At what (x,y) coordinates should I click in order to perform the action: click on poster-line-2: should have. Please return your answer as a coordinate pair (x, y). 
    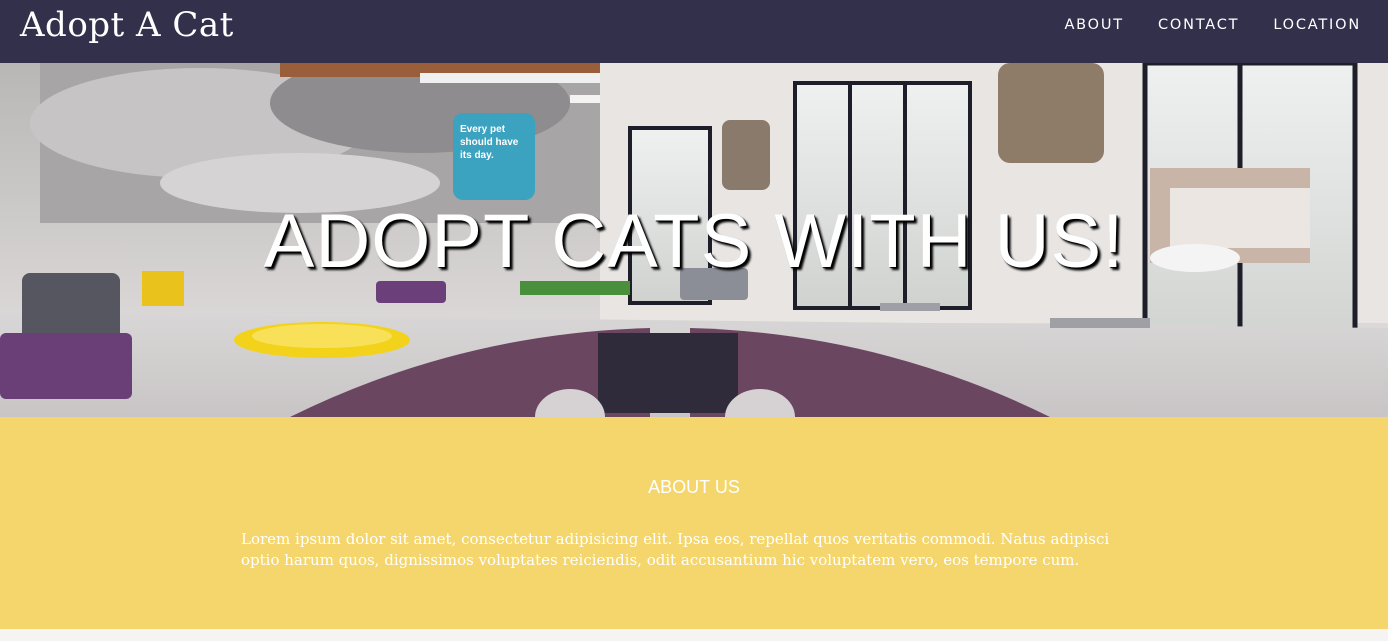
    Looking at the image, I should click on (489, 142).